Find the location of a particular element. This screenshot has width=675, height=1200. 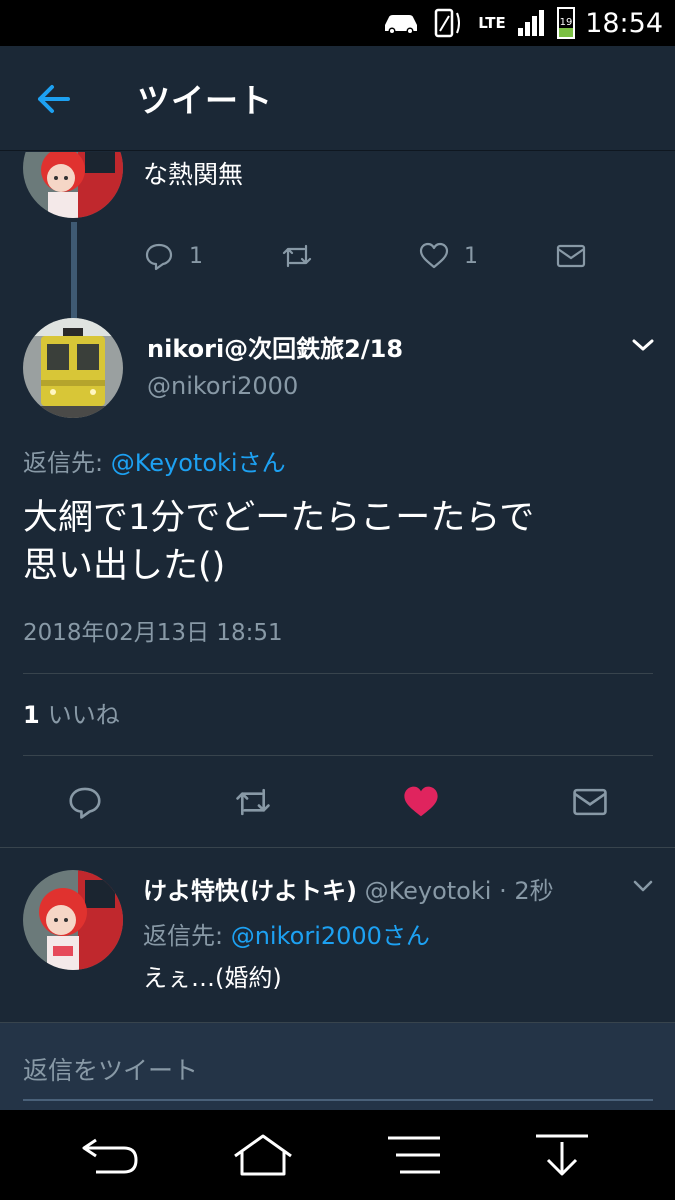

system-nav-bar is located at coordinates (337, 1155).